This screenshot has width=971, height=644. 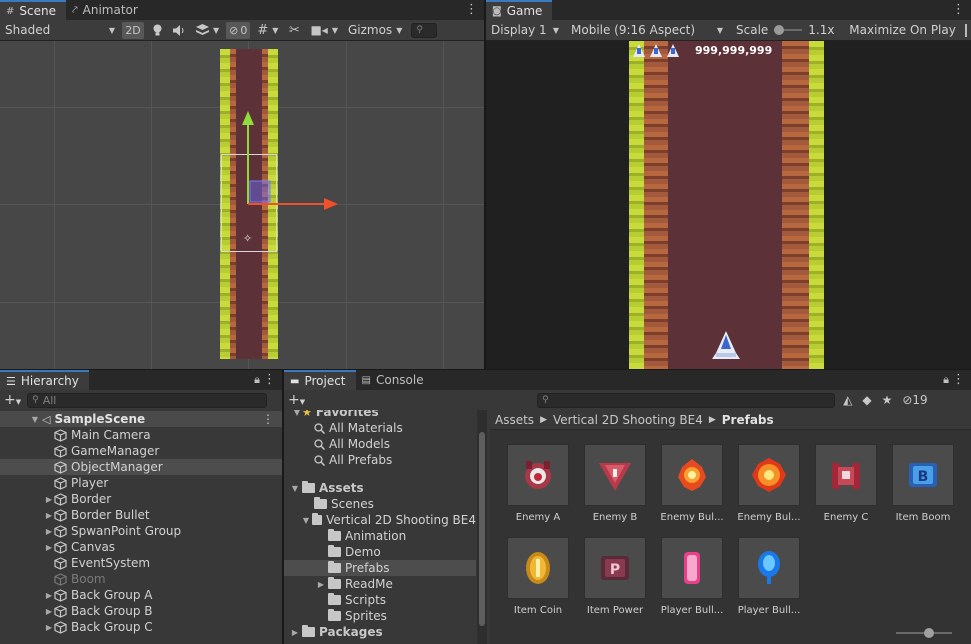 I want to click on breadcrumb-prefabs: Prefabs, so click(x=748, y=420).